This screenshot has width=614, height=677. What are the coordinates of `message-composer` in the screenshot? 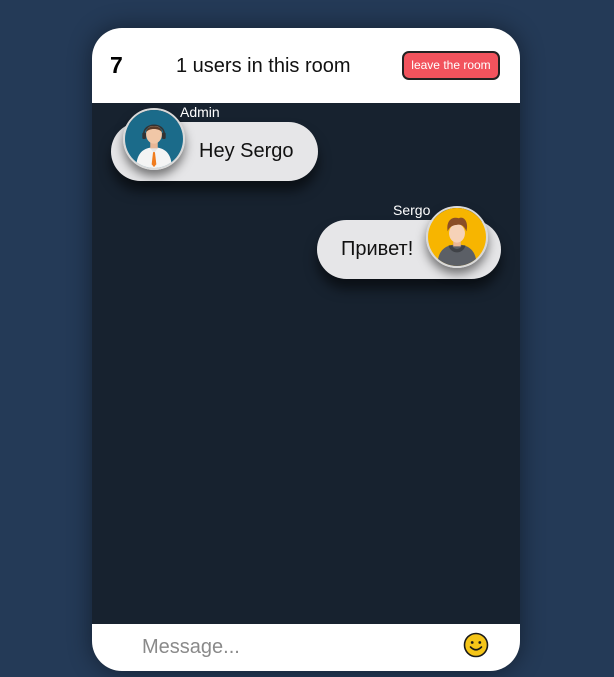 It's located at (306, 647).